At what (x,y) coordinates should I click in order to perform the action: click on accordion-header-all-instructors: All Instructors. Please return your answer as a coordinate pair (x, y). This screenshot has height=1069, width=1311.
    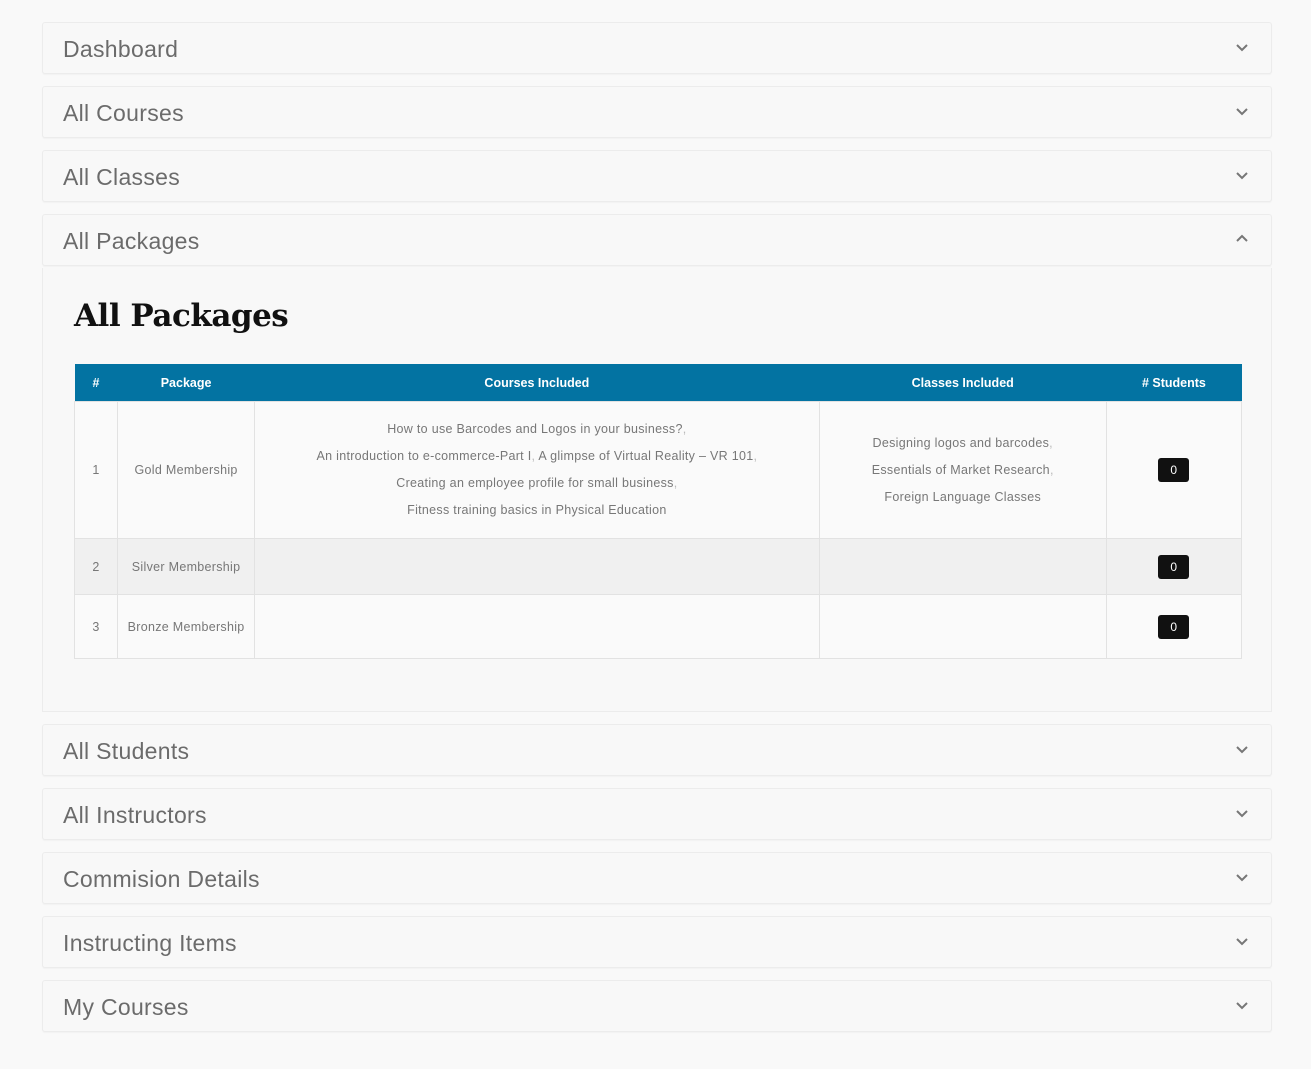
    Looking at the image, I should click on (657, 814).